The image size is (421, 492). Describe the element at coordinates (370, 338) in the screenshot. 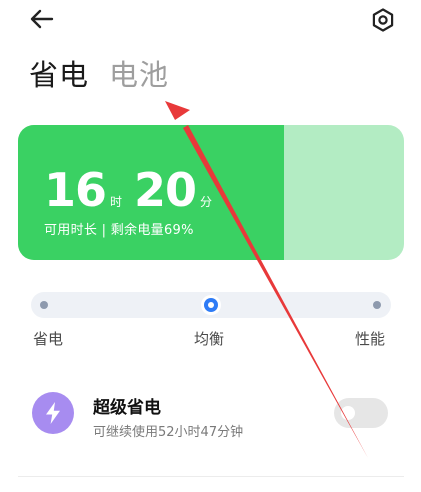

I see `mode-label-performance: 性能` at that location.